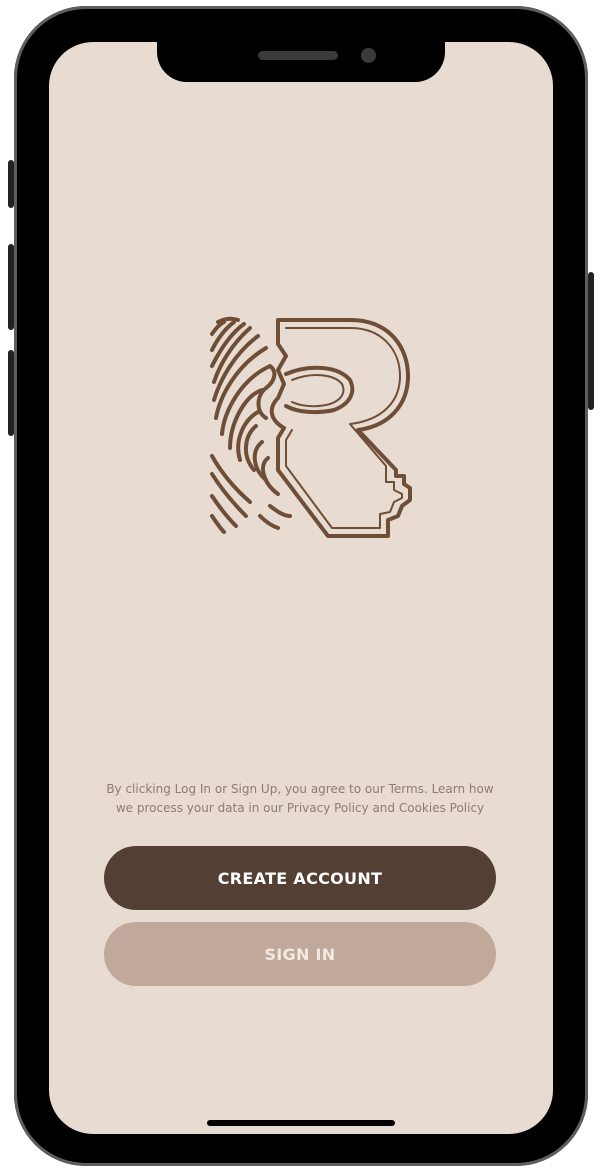 This screenshot has width=606, height=1175. What do you see at coordinates (11, 287) in the screenshot?
I see `volume-up-button` at bounding box center [11, 287].